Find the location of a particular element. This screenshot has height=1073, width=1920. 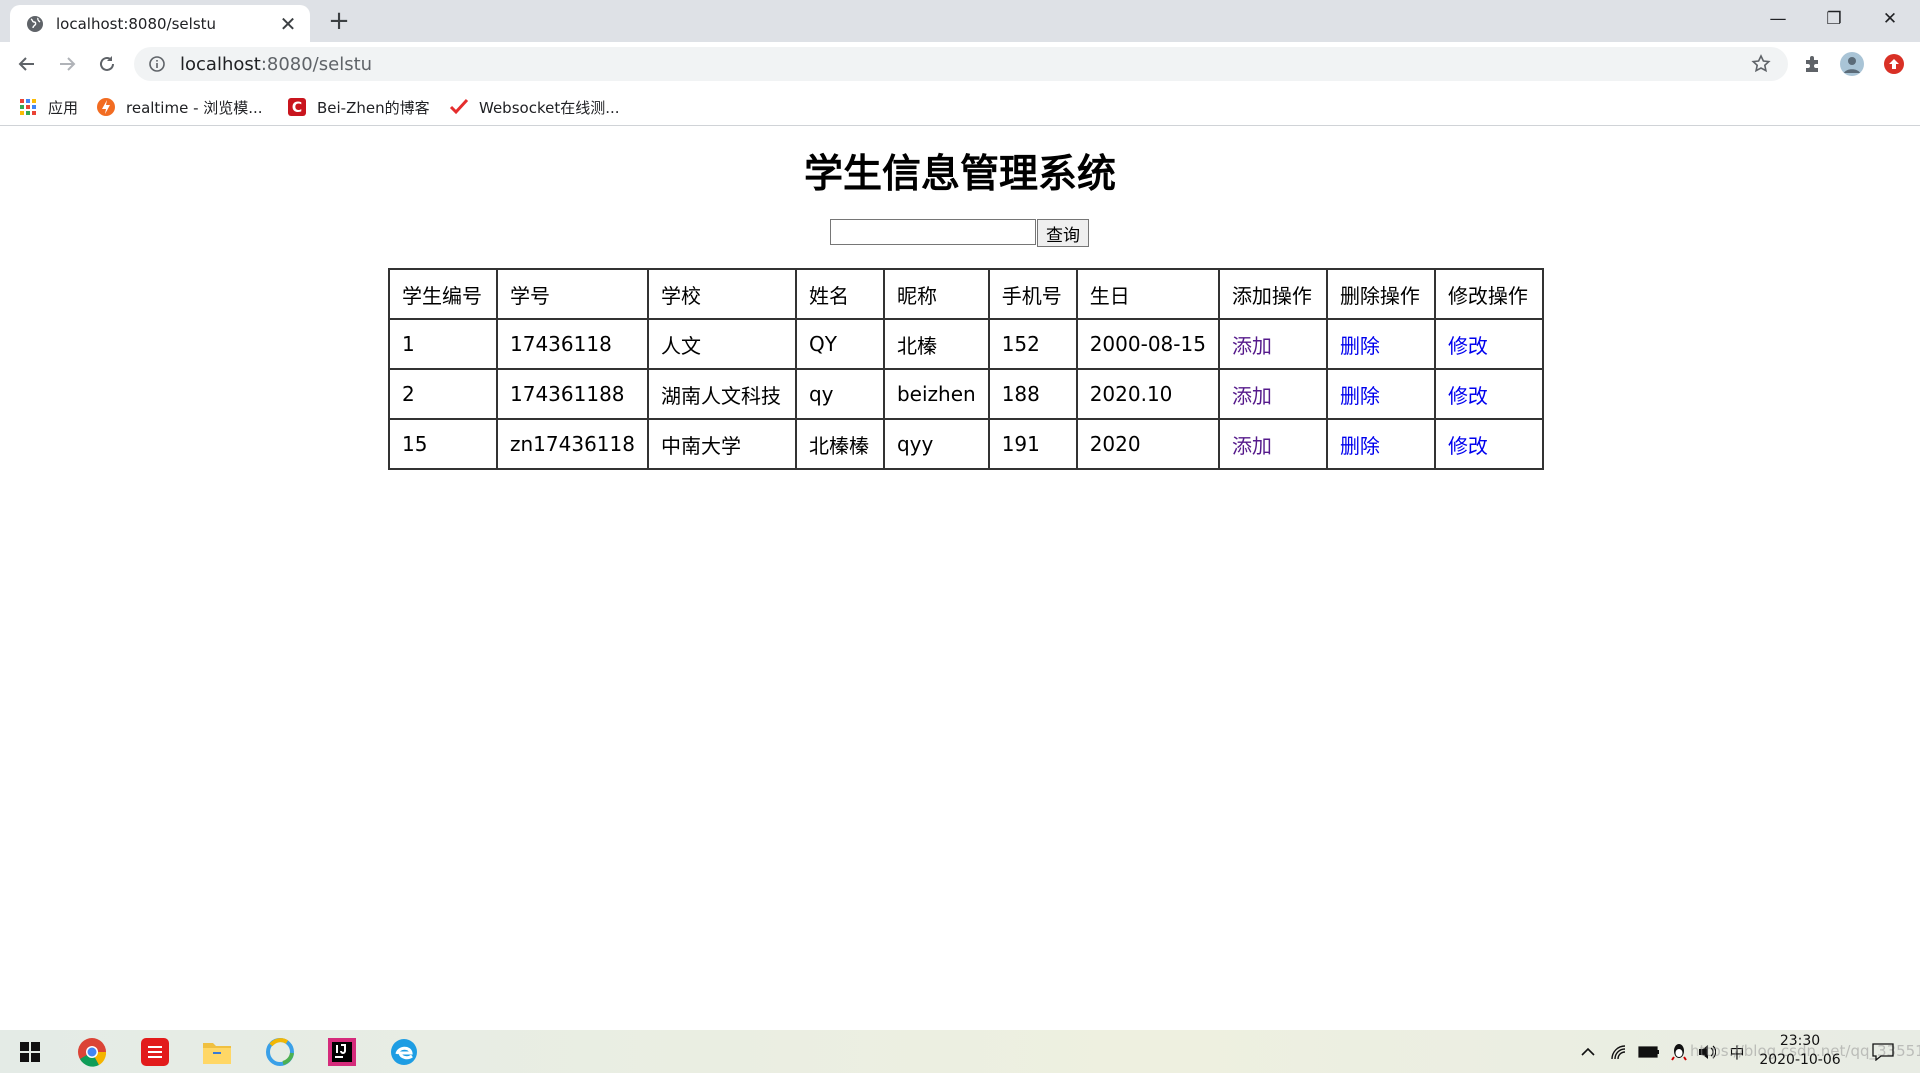

search-form: 查询 is located at coordinates (959, 233).